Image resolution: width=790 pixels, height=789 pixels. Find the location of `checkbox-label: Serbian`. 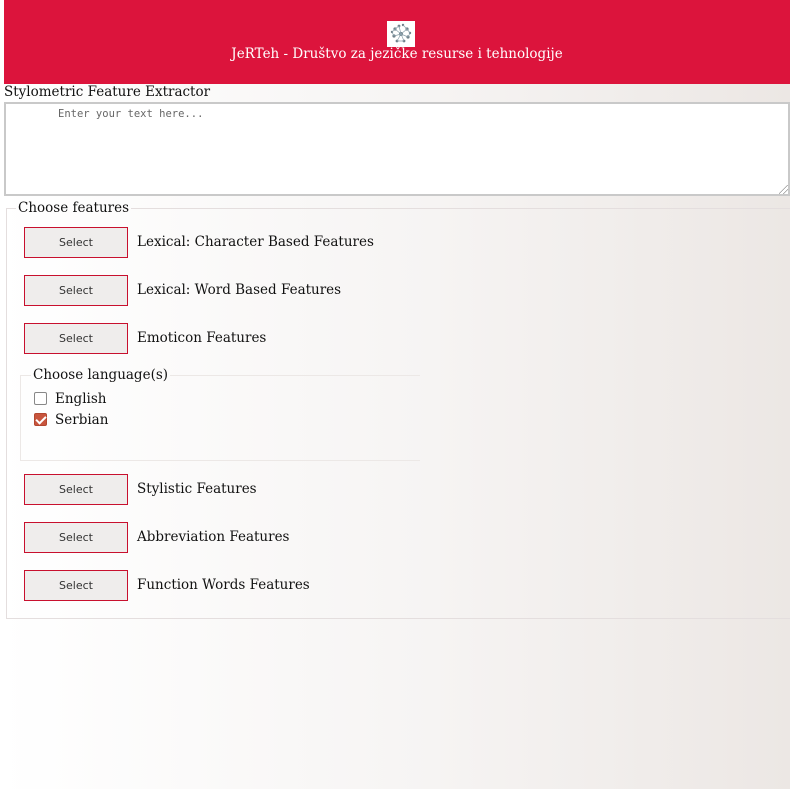

checkbox-label: Serbian is located at coordinates (82, 420).